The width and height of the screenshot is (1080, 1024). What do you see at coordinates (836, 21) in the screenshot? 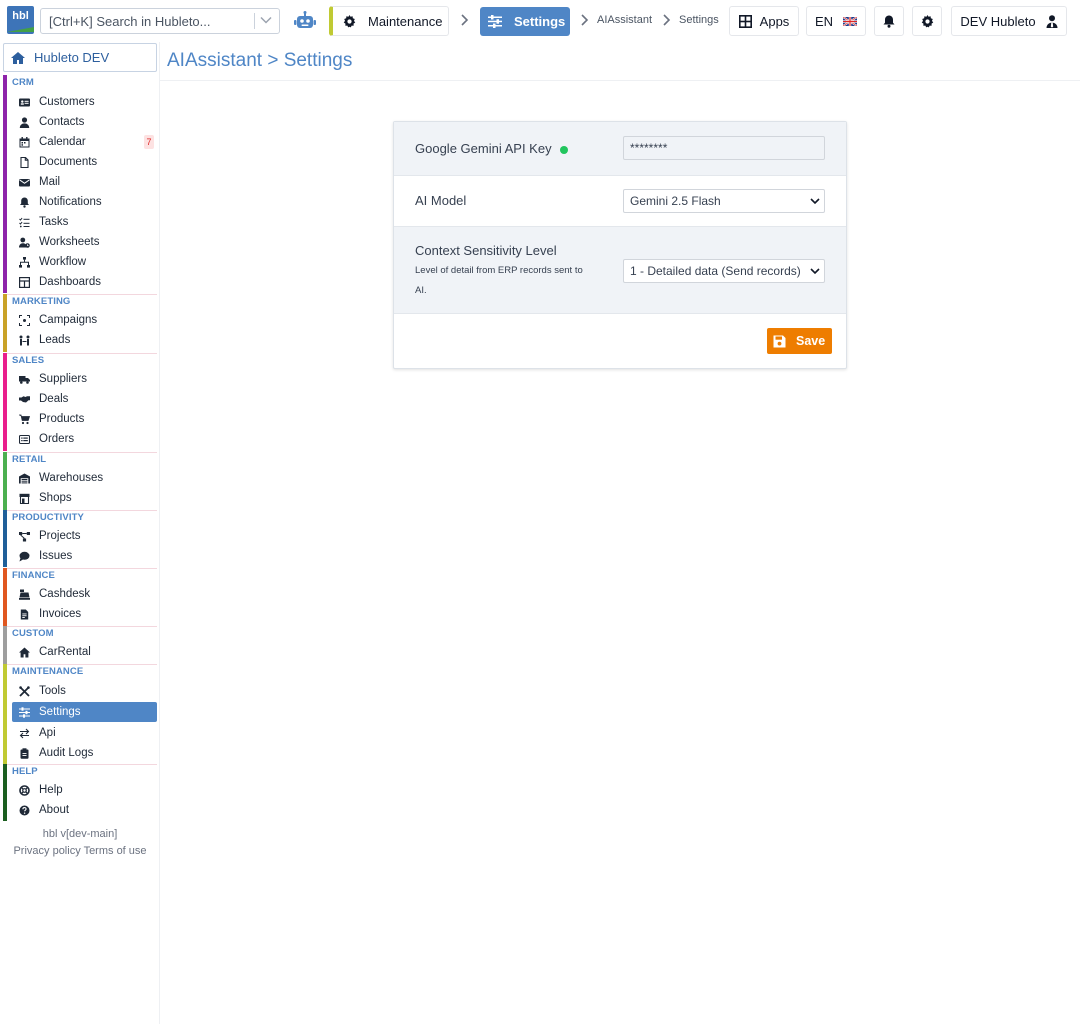
I see `language-selector: EN` at bounding box center [836, 21].